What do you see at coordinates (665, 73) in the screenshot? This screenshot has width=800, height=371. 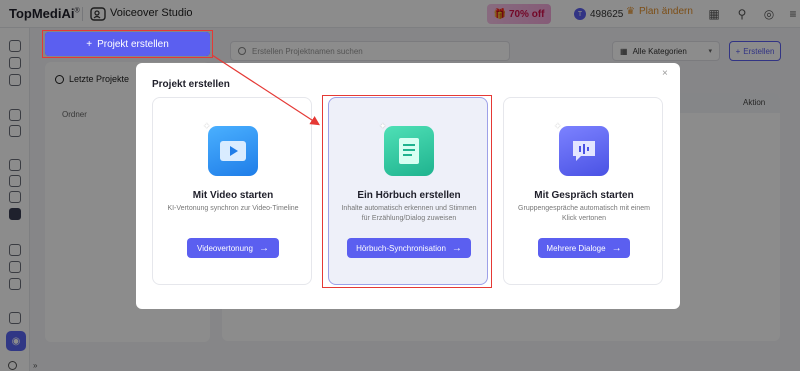 I see `close-icon: ×` at bounding box center [665, 73].